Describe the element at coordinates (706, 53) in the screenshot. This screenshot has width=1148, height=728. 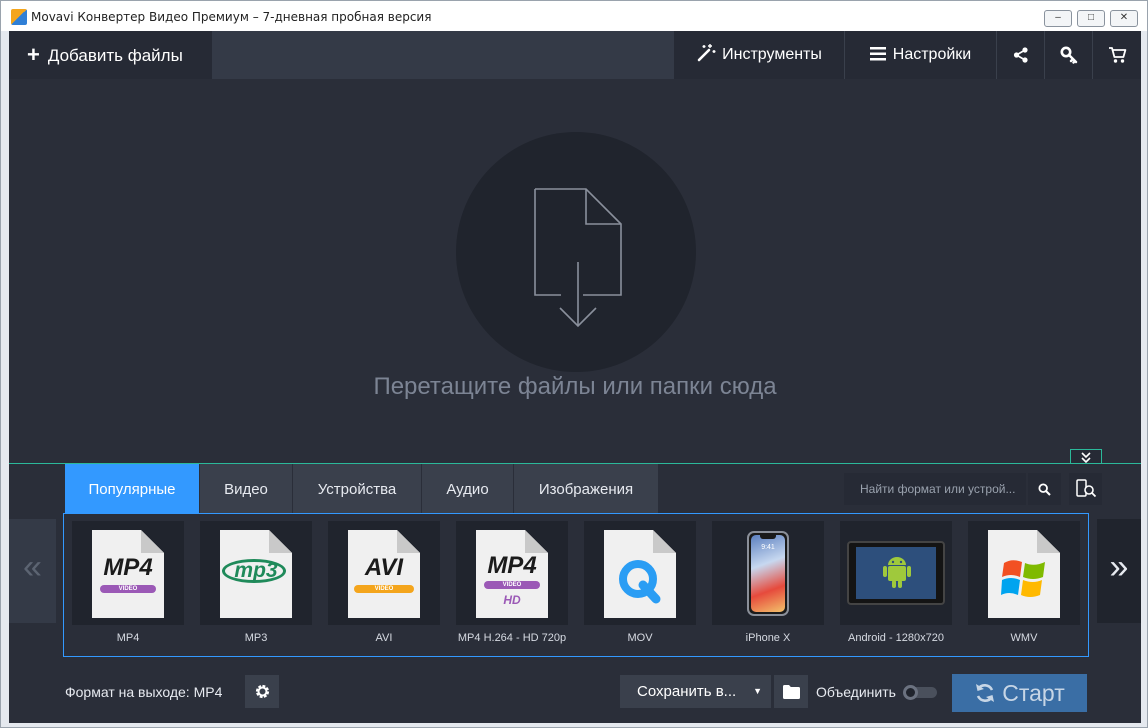
I see `magic-wand-icon` at that location.